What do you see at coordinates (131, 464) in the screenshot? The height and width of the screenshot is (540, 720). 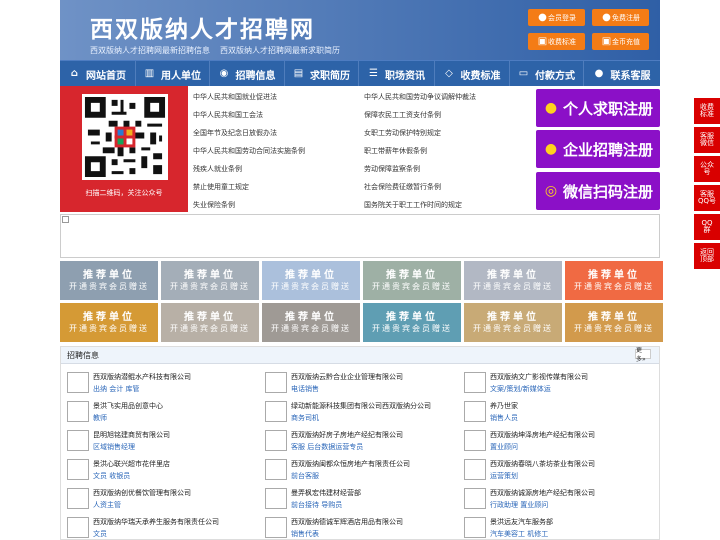 I see `company-name-link: 景洪心联兴超市花伴里店` at bounding box center [131, 464].